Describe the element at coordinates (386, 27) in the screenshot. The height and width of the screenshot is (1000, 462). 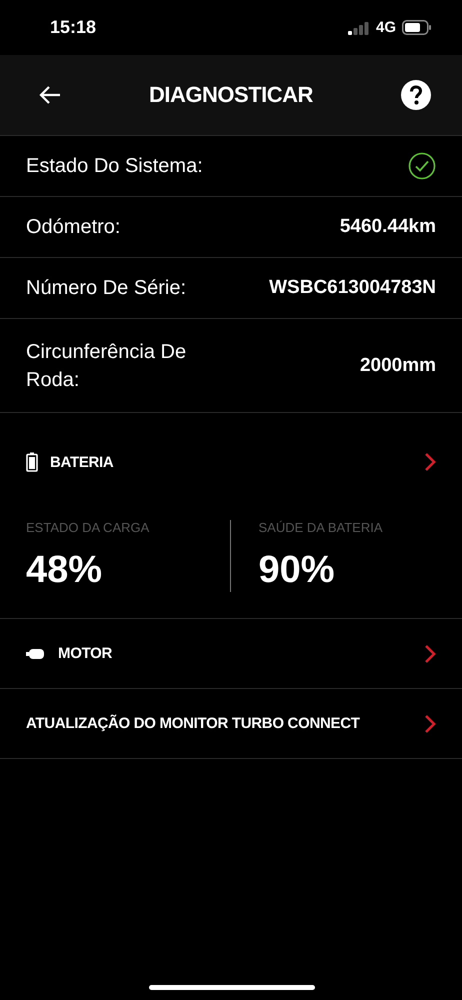
I see `network-label: 4G` at that location.